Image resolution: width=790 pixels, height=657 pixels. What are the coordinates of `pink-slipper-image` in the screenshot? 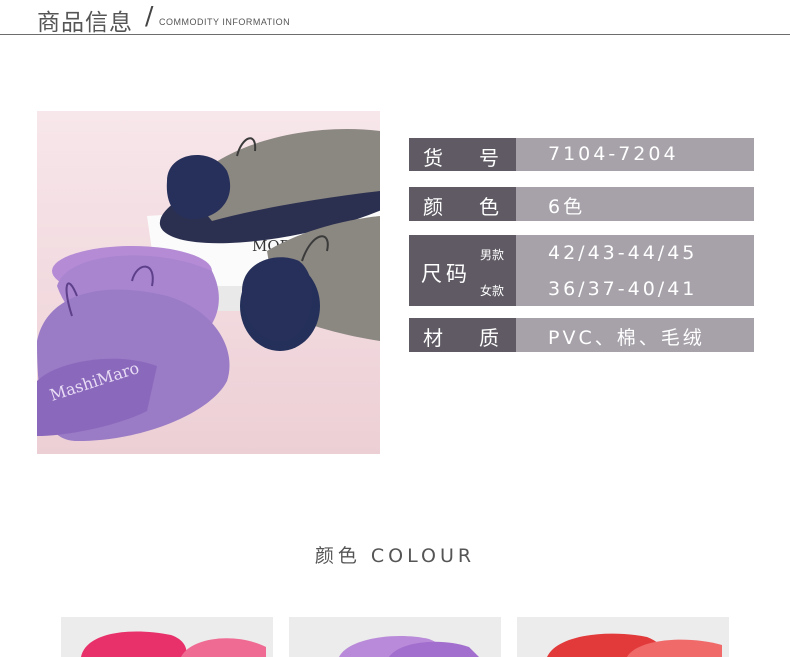 It's located at (173, 644).